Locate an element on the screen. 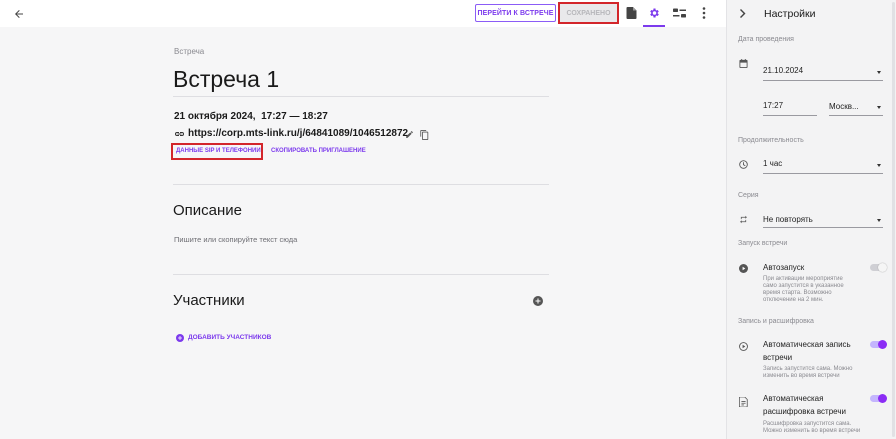 The height and width of the screenshot is (439, 896). top-toolbar: ПЕРЕЙТИ К ВСТРЕЧЕ СОХРАНЕНО is located at coordinates (363, 13).